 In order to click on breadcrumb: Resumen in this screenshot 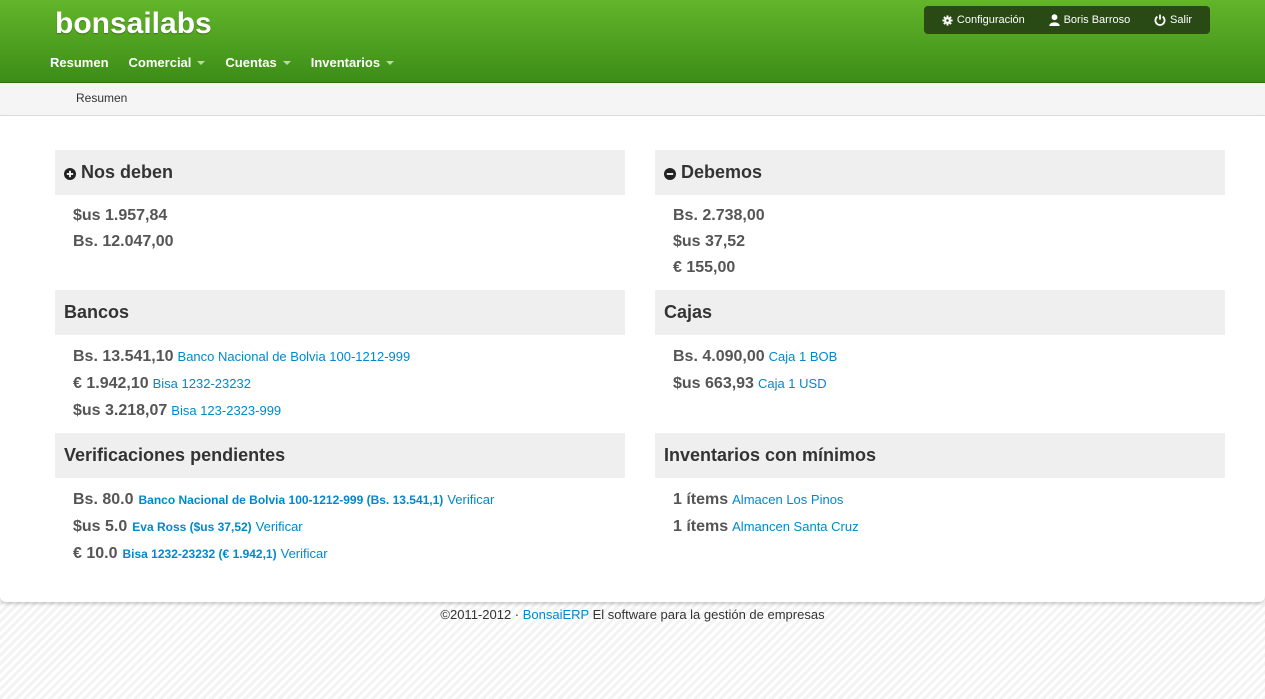, I will do `click(632, 99)`.